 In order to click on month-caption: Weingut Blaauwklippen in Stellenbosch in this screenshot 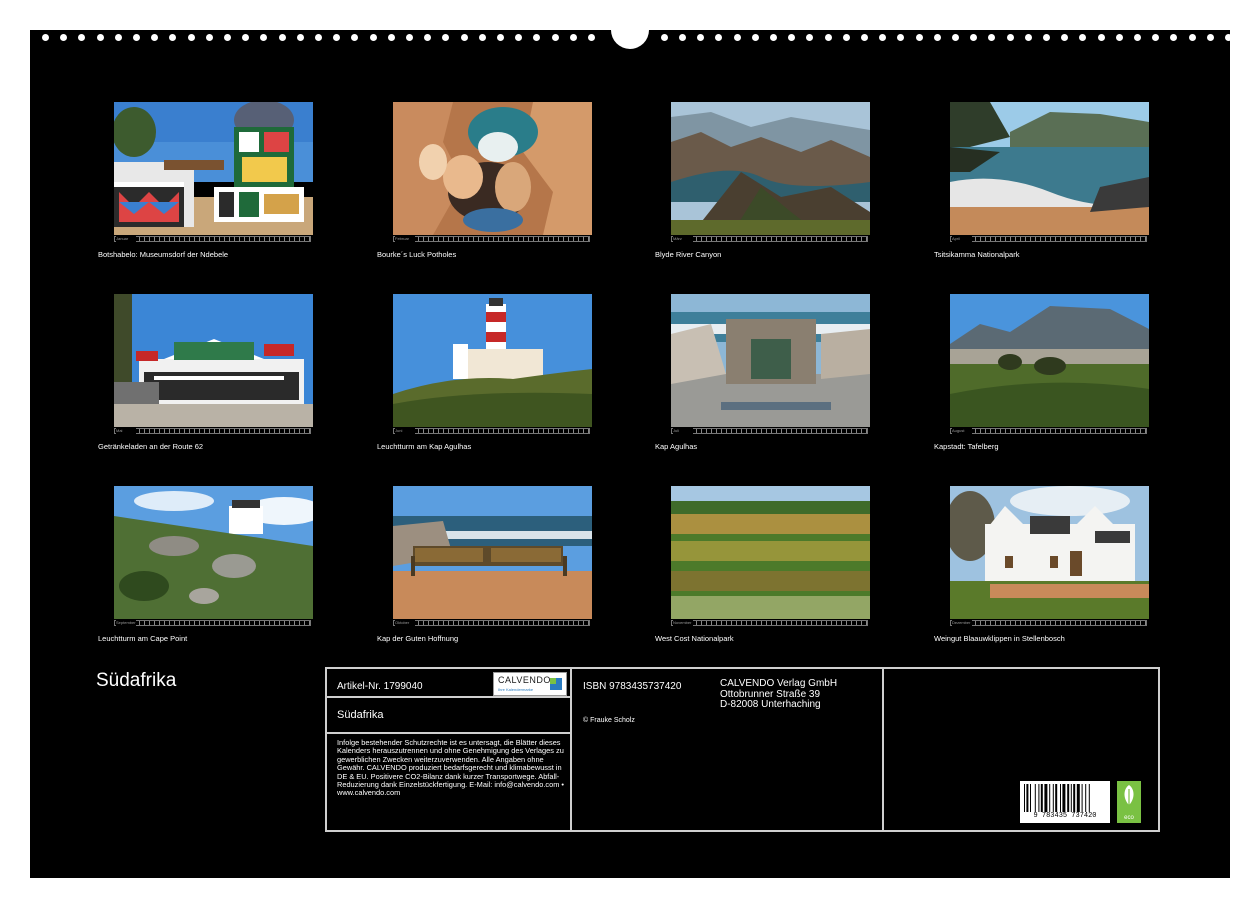, I will do `click(999, 638)`.